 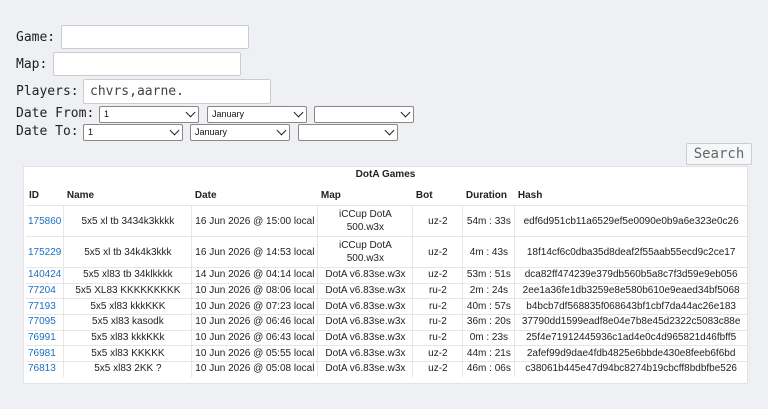 I want to click on header-duration: Duration, so click(x=486, y=195).